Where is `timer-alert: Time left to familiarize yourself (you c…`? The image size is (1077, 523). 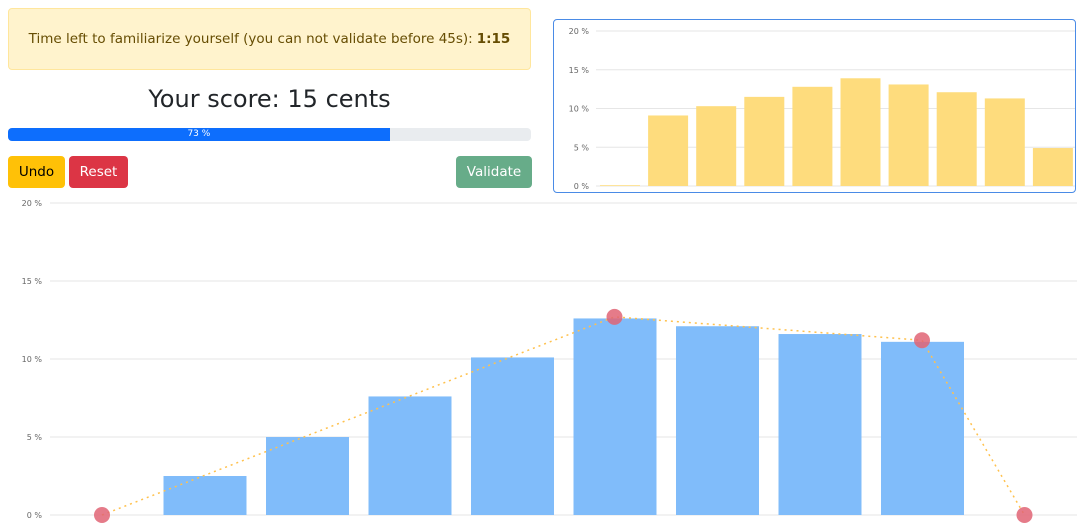
timer-alert: Time left to familiarize yourself (you c… is located at coordinates (269, 39).